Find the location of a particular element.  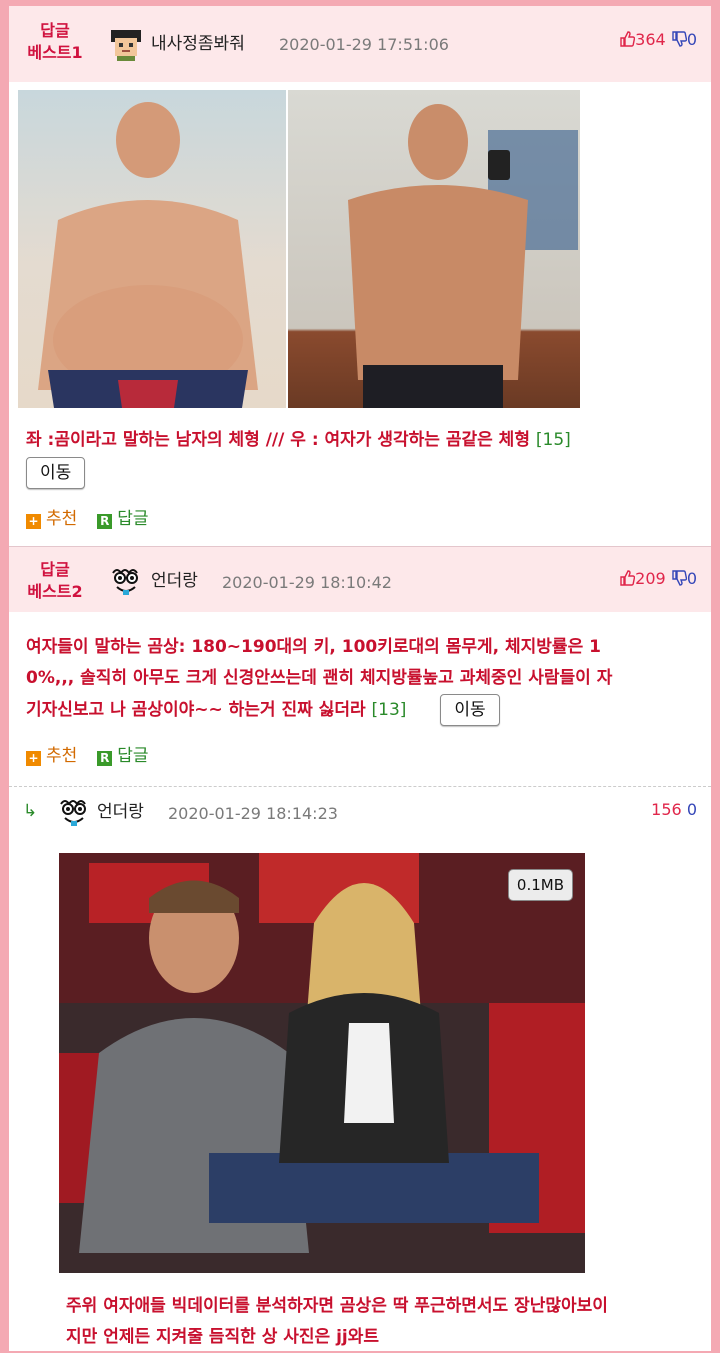

reply-arrow-icon: ↳ is located at coordinates (30, 811).